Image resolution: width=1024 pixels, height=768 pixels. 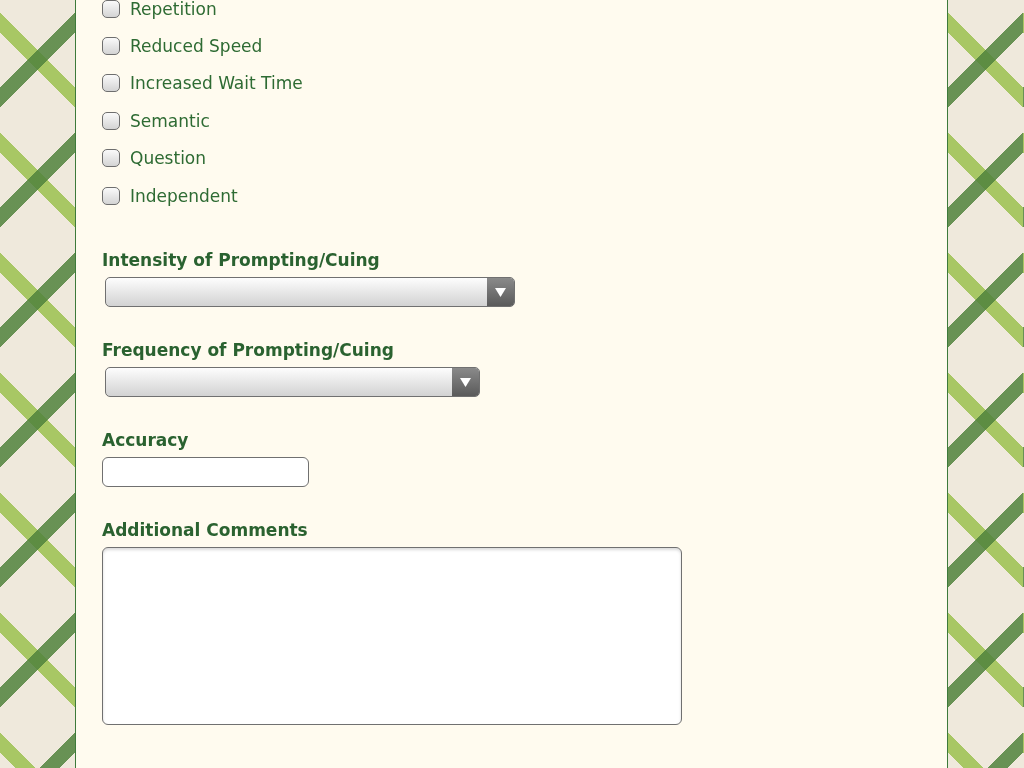 What do you see at coordinates (170, 120) in the screenshot?
I see `checkbox-label: Semantic` at bounding box center [170, 120].